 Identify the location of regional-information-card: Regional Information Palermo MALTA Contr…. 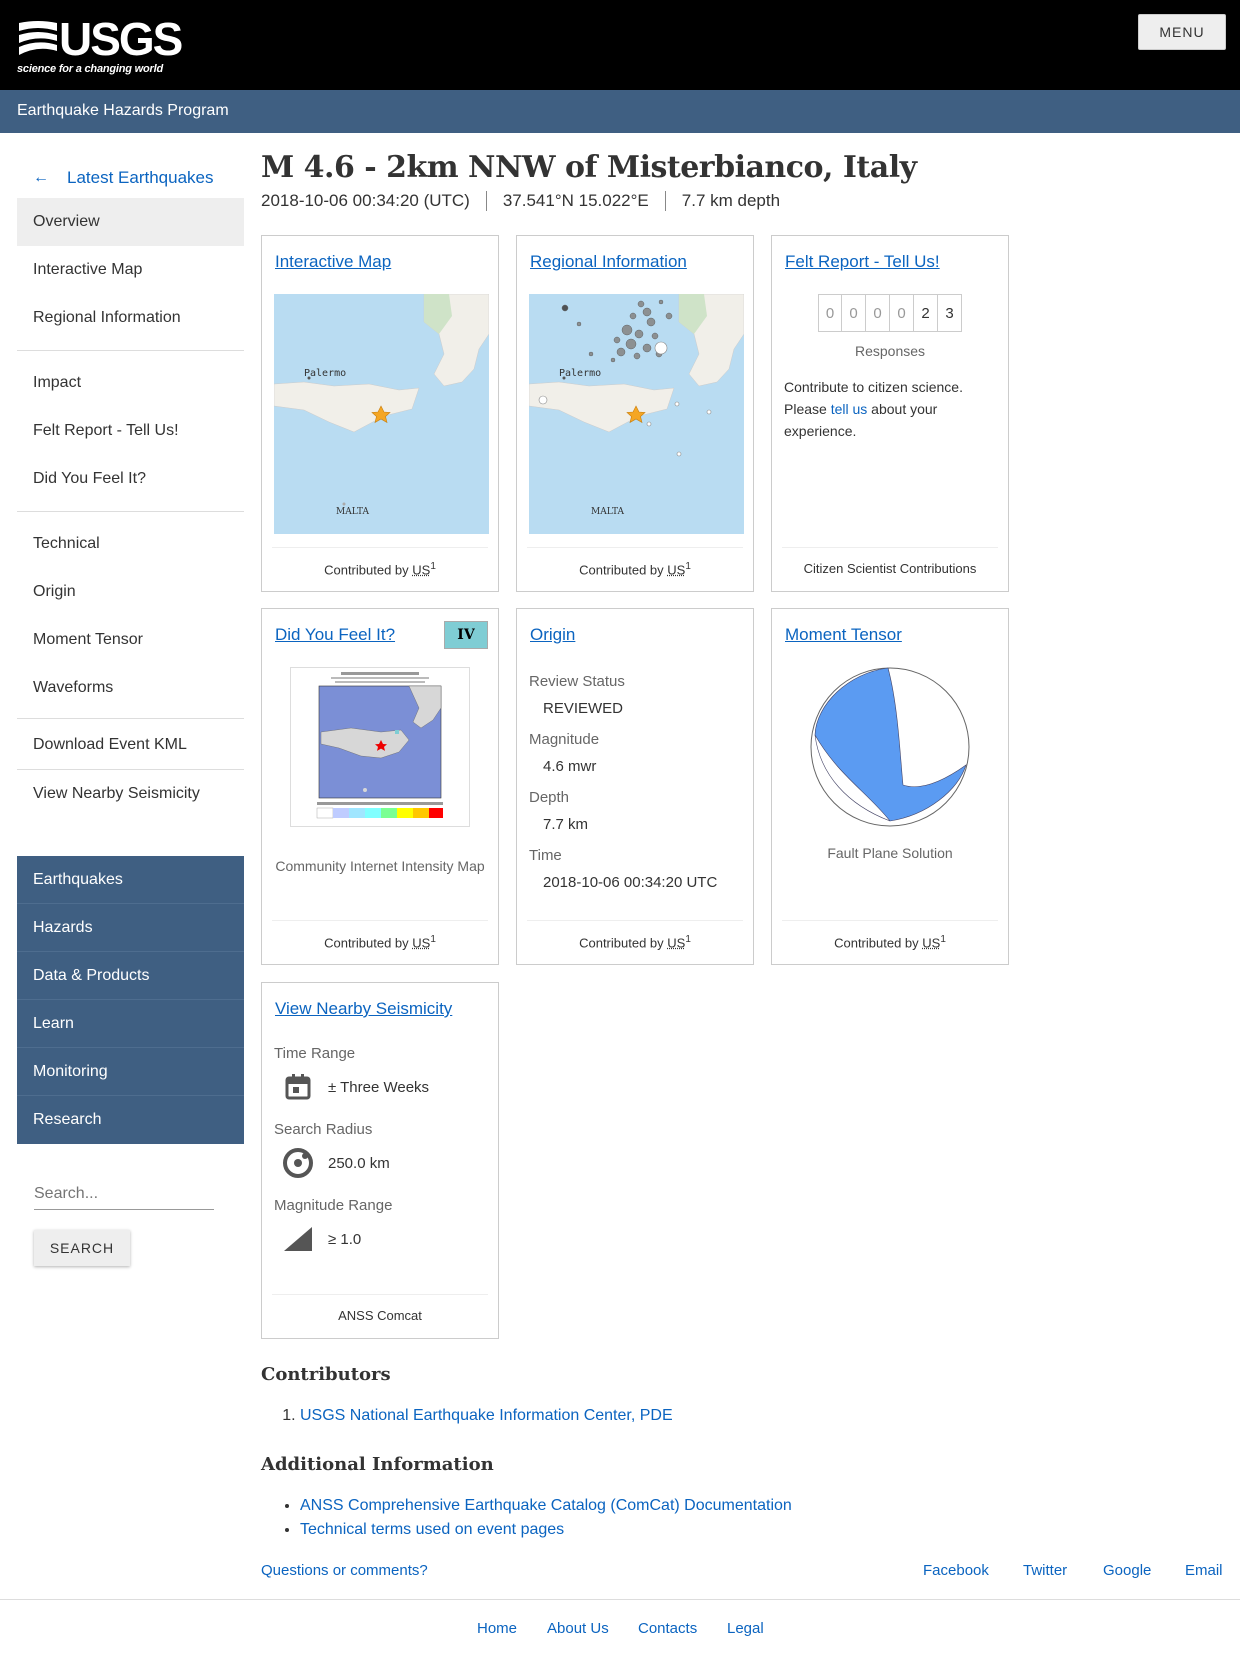
(635, 413).